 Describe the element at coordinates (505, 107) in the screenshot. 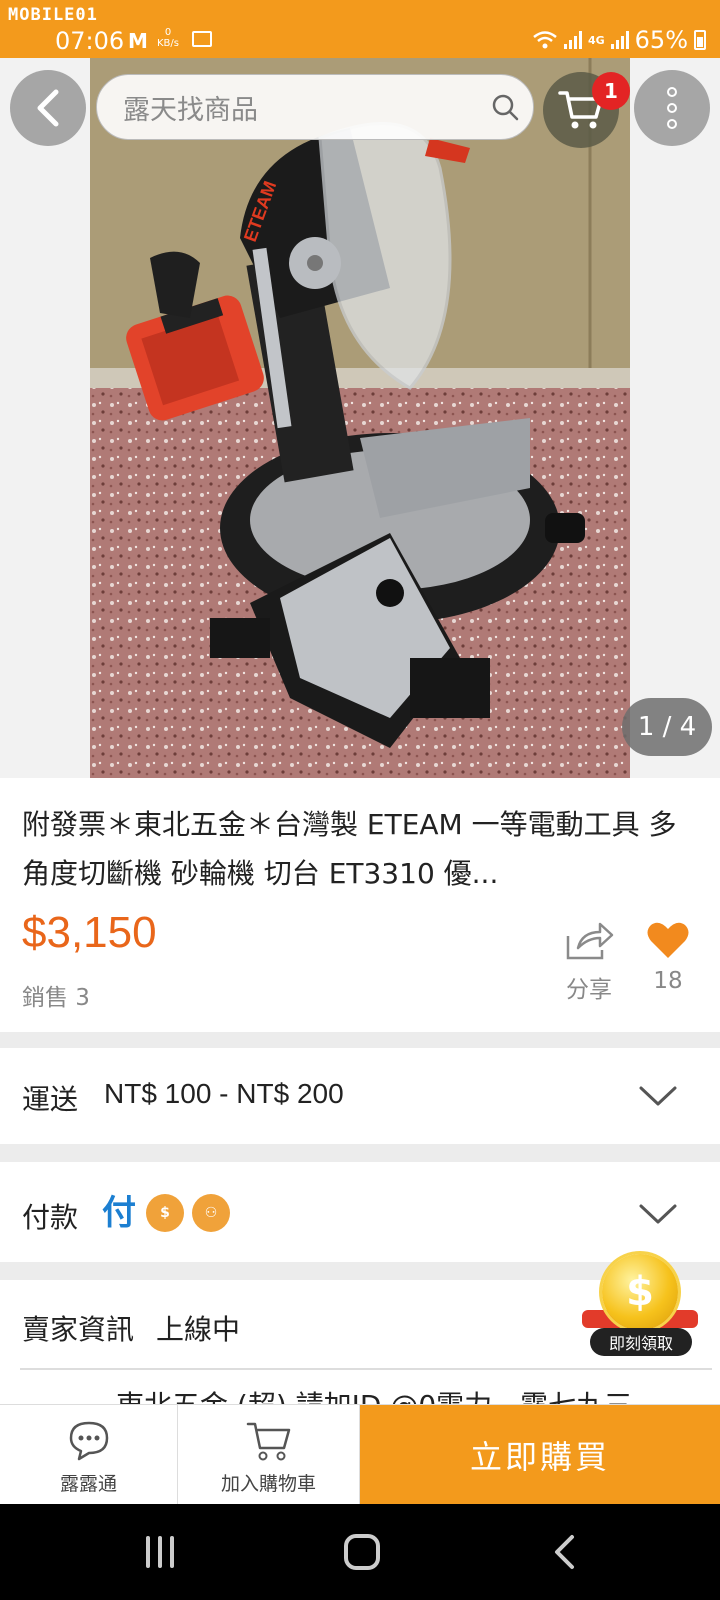

I see `search-icon` at that location.